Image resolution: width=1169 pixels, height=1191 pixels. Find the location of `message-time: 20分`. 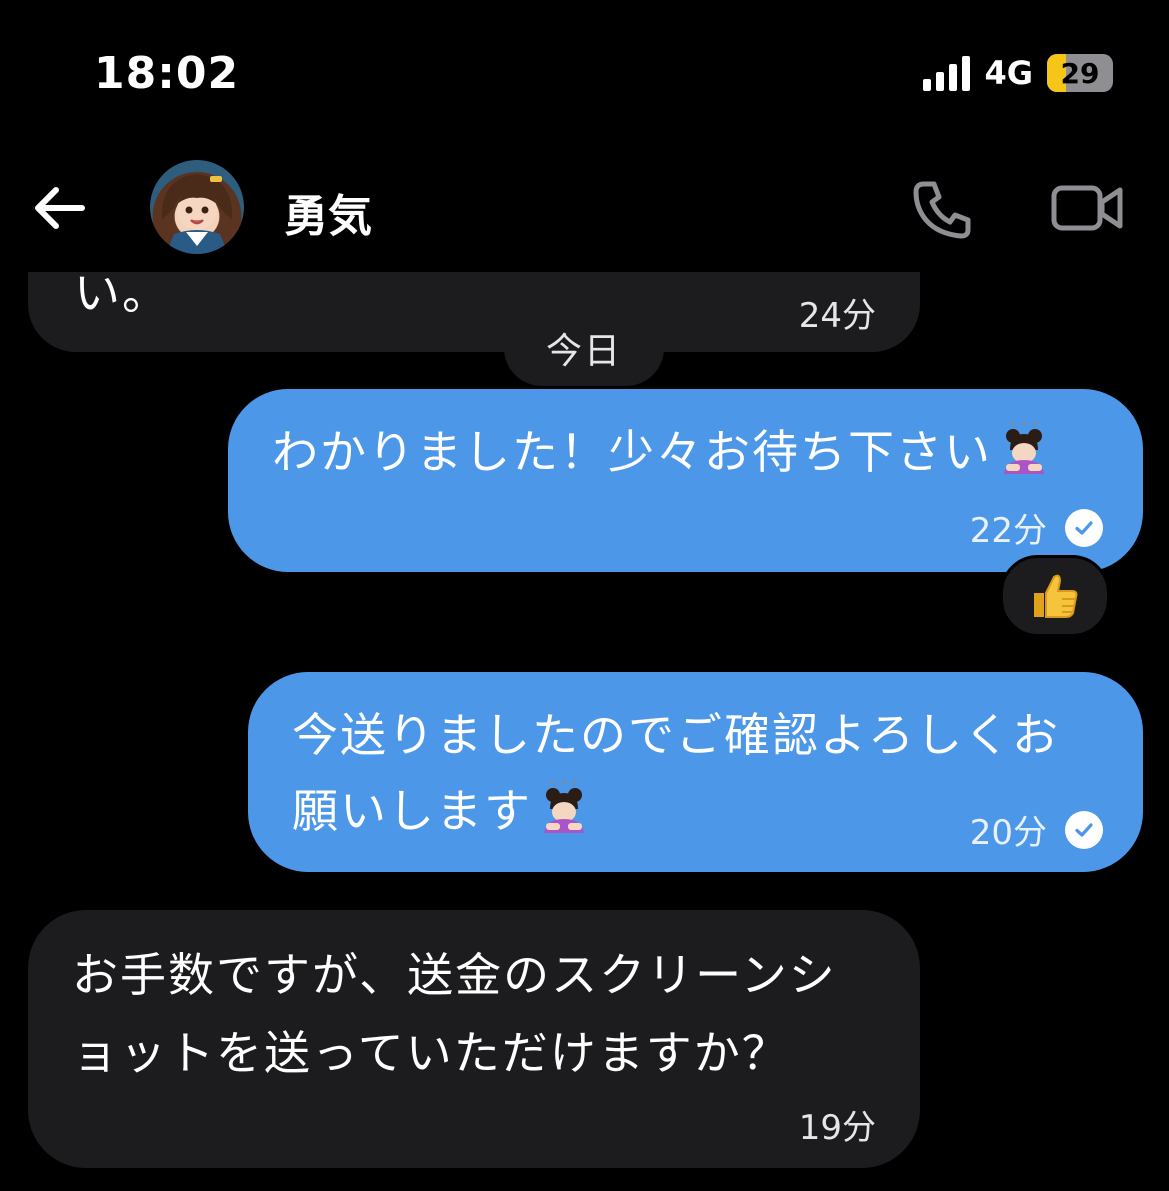

message-time: 20分 is located at coordinates (1008, 833).